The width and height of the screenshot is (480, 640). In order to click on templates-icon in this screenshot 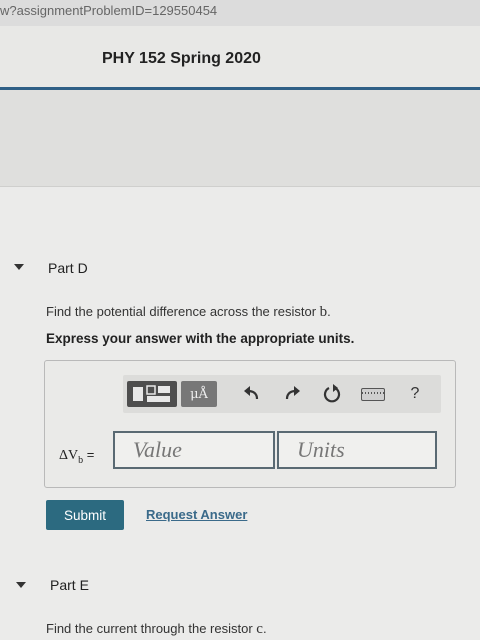, I will do `click(151, 393)`.